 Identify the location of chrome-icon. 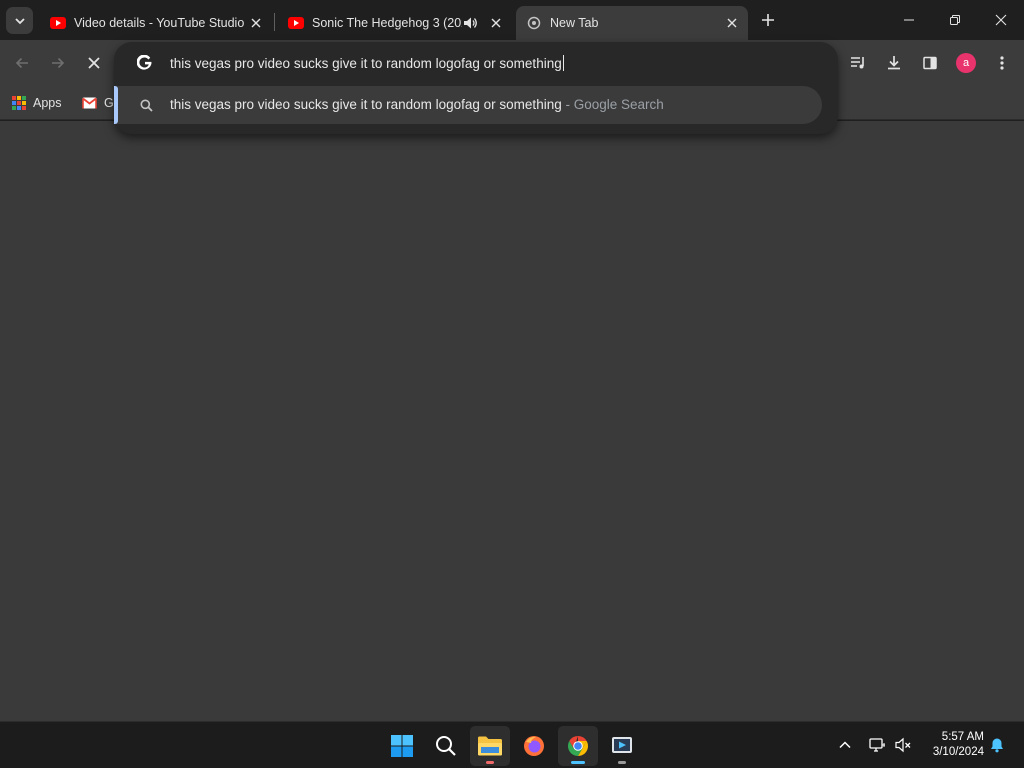
(578, 746).